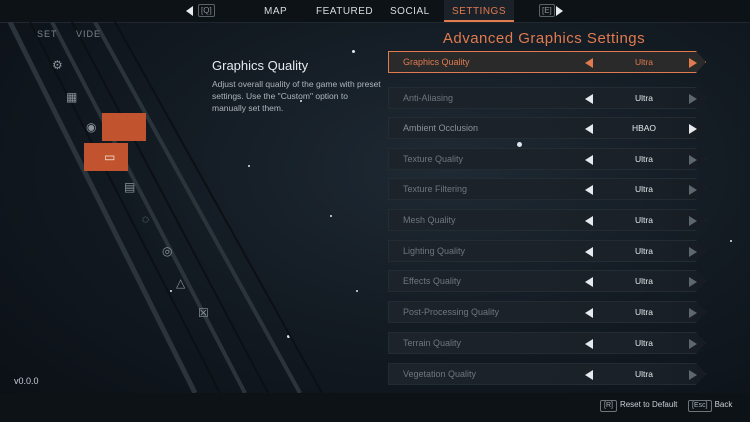 The image size is (750, 422). Describe the element at coordinates (547, 159) in the screenshot. I see `setting-row-texture-quality: Texture Quality Ultra` at that location.